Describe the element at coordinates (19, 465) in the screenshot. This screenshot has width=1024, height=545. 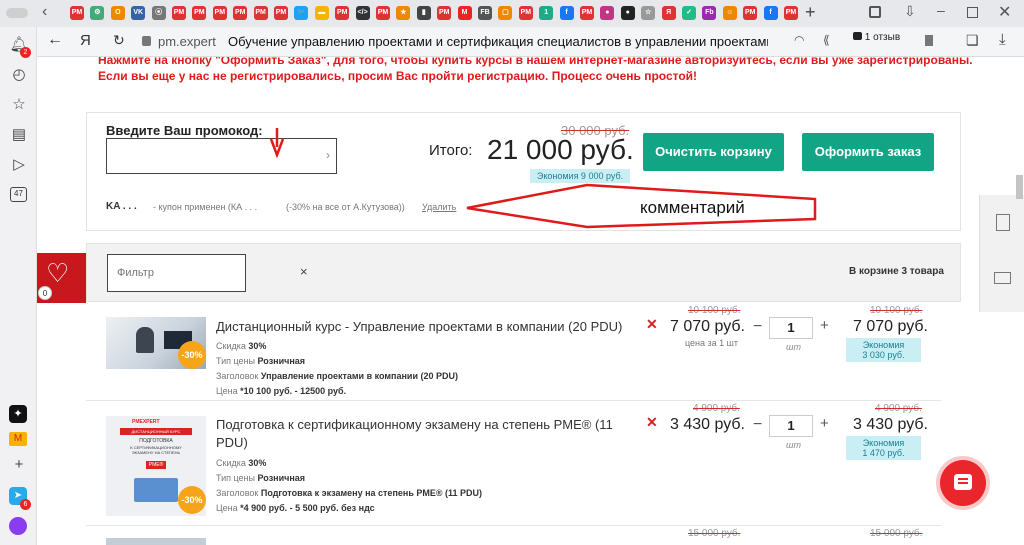
I see `add-app-icon: +` at that location.